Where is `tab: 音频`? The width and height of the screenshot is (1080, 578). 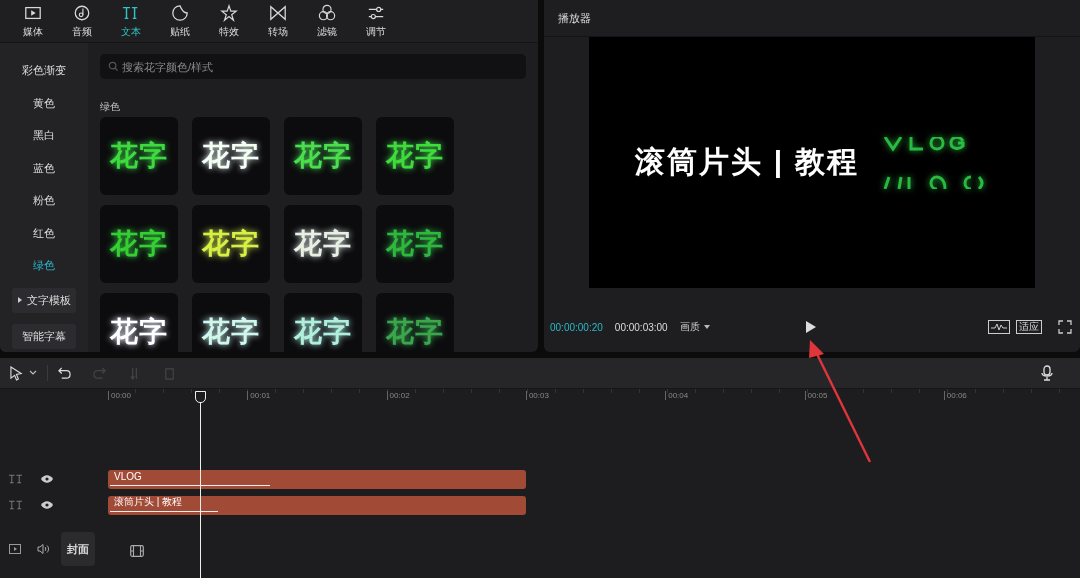
tab: 音频 is located at coordinates (81, 21).